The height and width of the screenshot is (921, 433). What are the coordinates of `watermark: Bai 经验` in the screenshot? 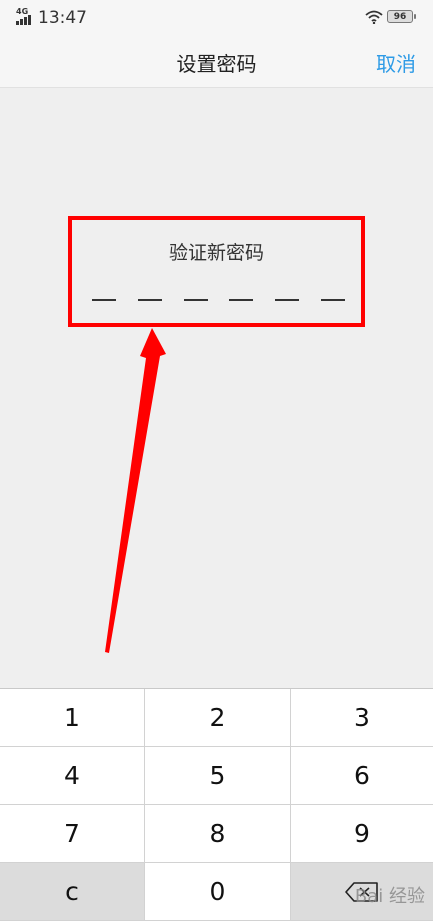 It's located at (389, 896).